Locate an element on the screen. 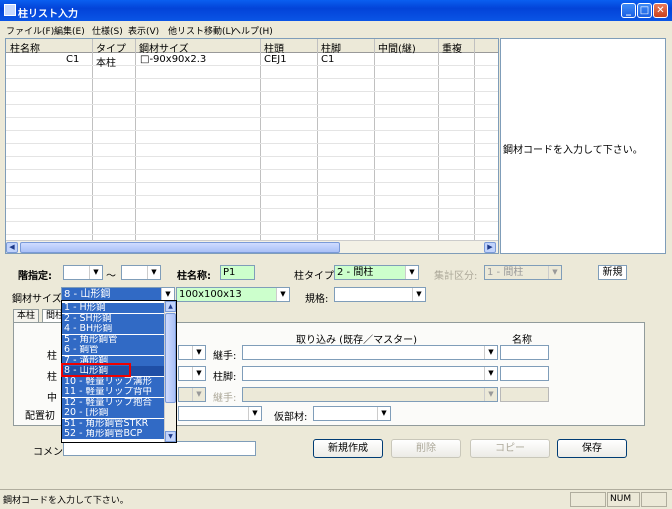 This screenshot has height=509, width=672. import-label: 取り込み (既存／マスター) is located at coordinates (356, 340).